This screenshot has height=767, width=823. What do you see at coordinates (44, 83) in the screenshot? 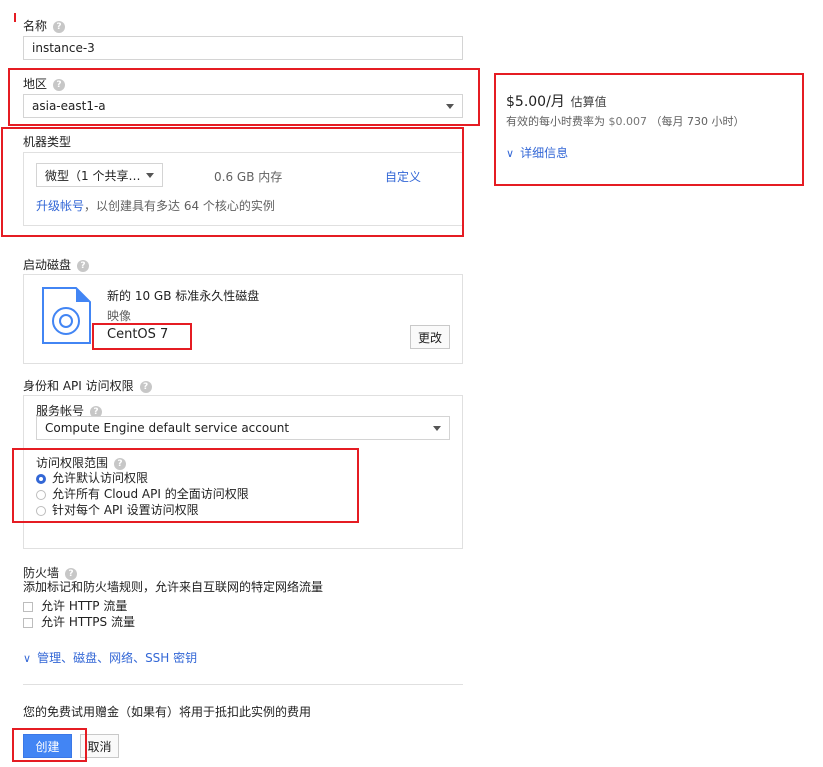
I see `region-label: 地区?` at bounding box center [44, 83].